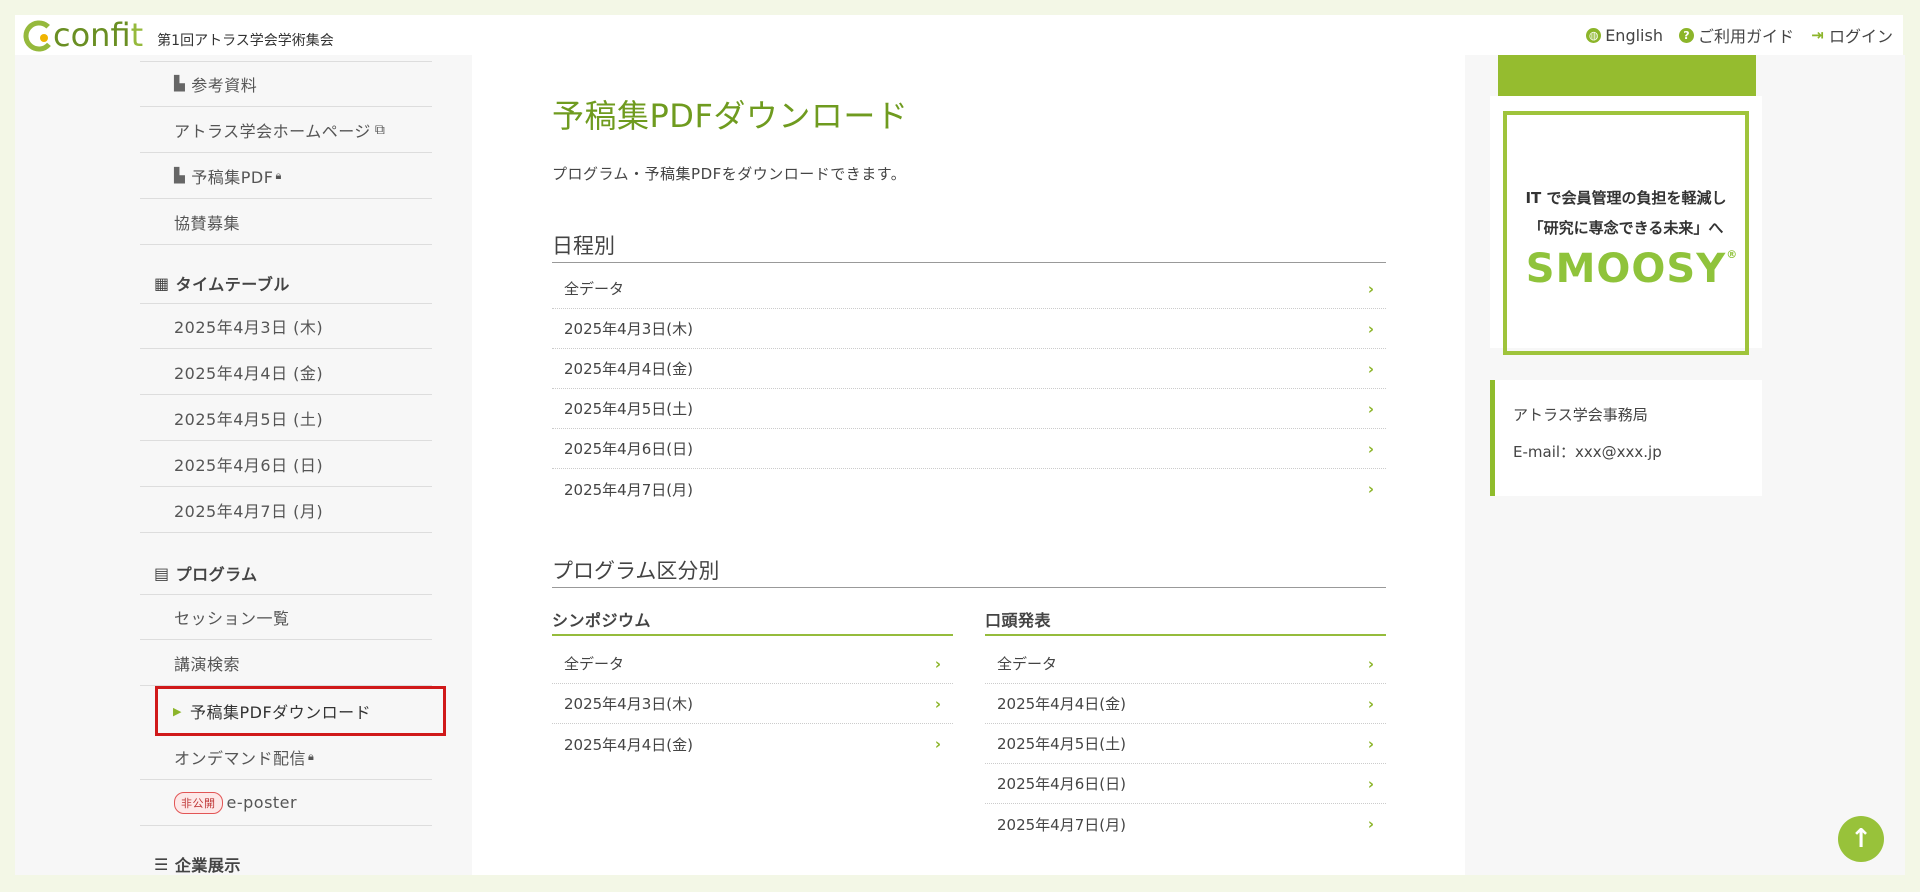  Describe the element at coordinates (729, 174) in the screenshot. I see `page-description: プログラム・予稿集PDFをダウンロードできます。` at that location.